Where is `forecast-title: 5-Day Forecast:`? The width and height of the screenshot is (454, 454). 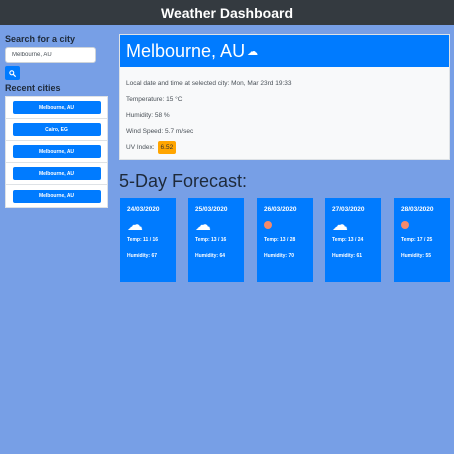
forecast-title: 5-Day Forecast: is located at coordinates (183, 181).